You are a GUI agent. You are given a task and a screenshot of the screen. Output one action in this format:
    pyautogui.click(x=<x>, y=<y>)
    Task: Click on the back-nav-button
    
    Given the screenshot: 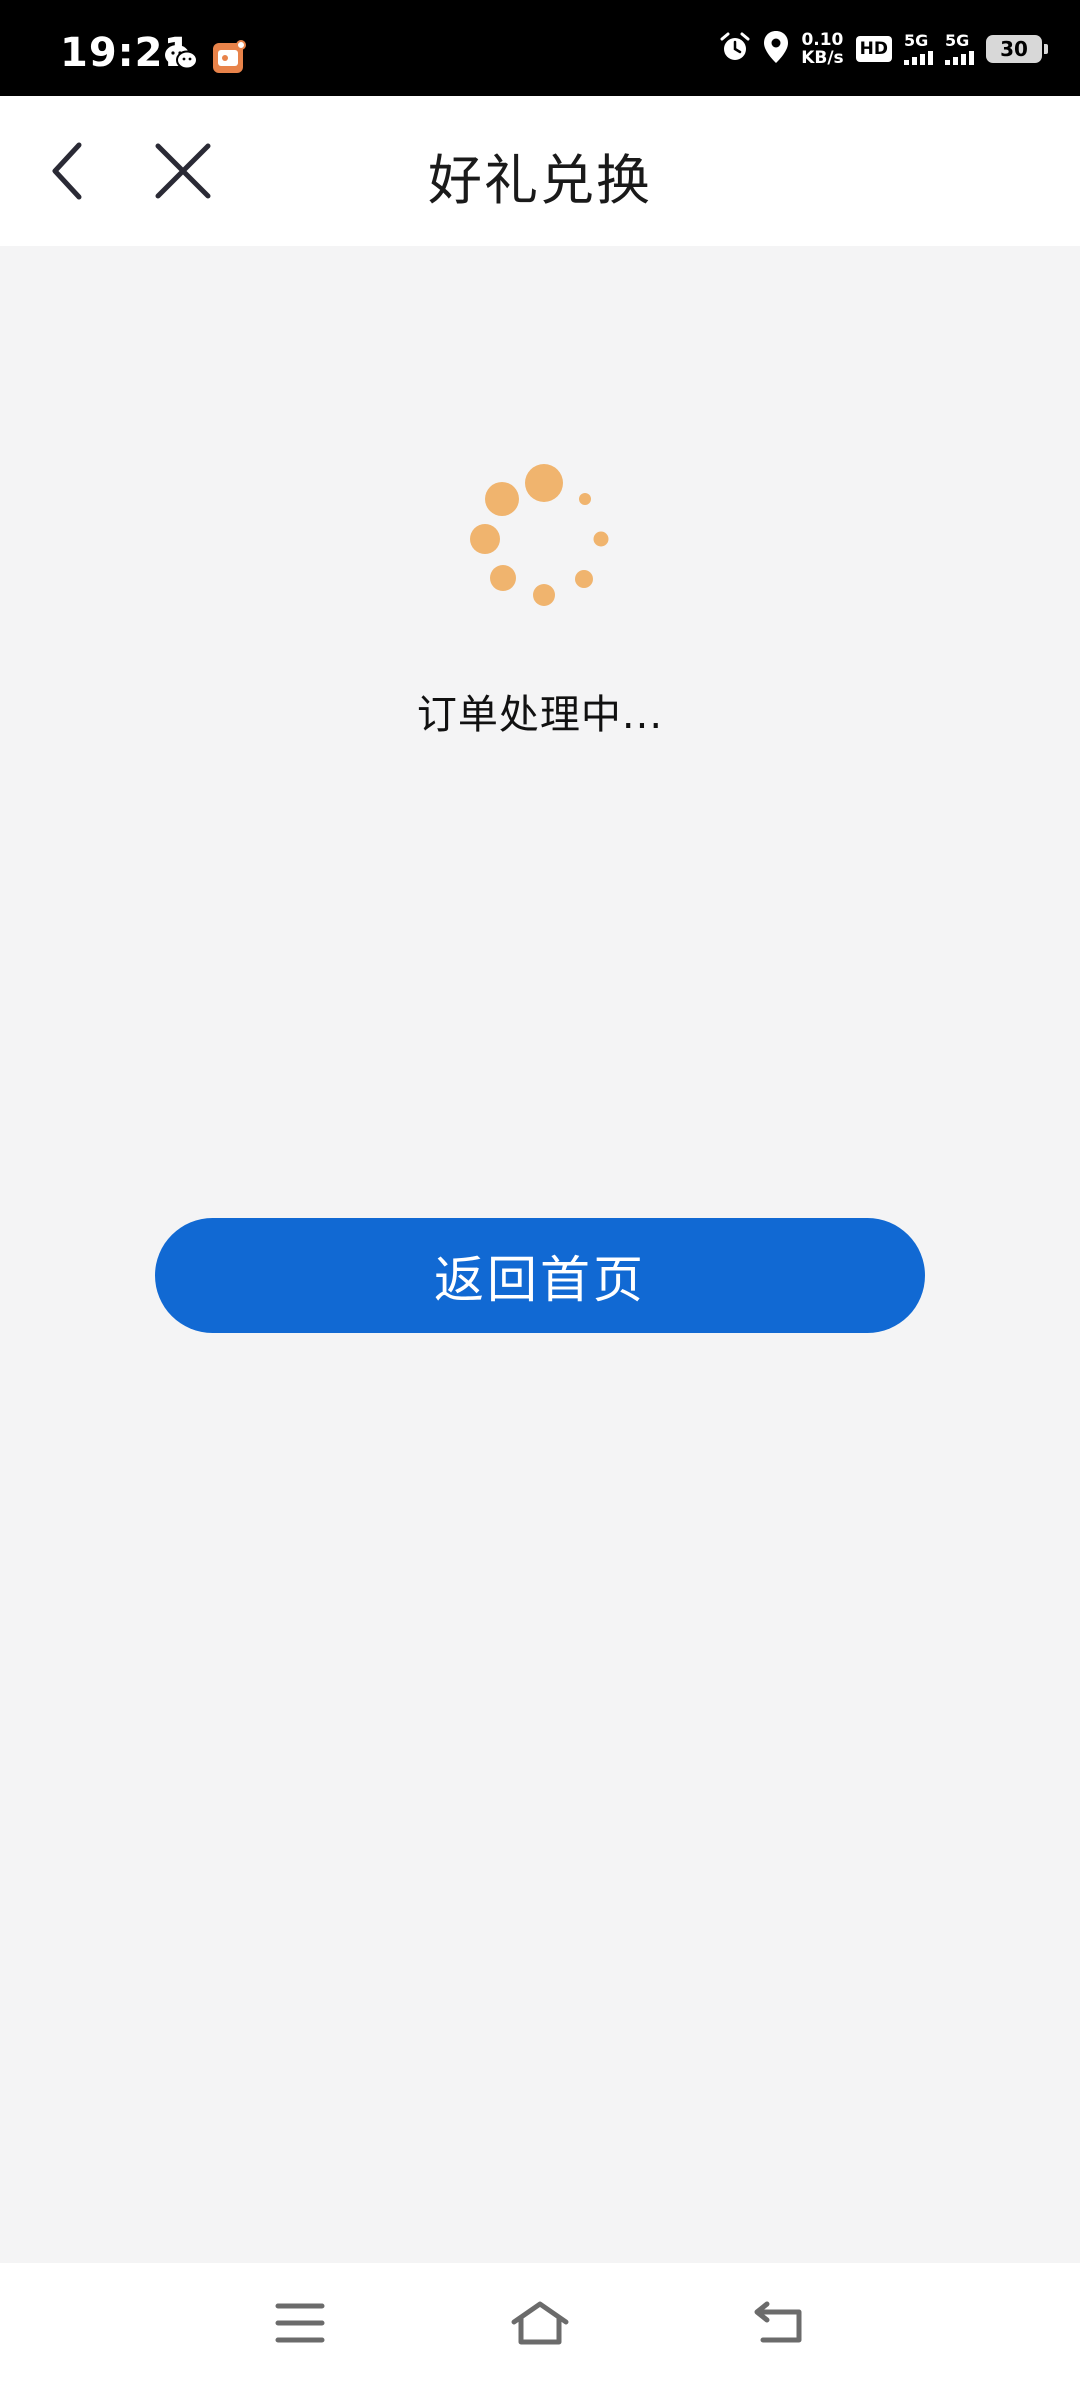 What is the action you would take?
    pyautogui.click(x=780, y=2323)
    